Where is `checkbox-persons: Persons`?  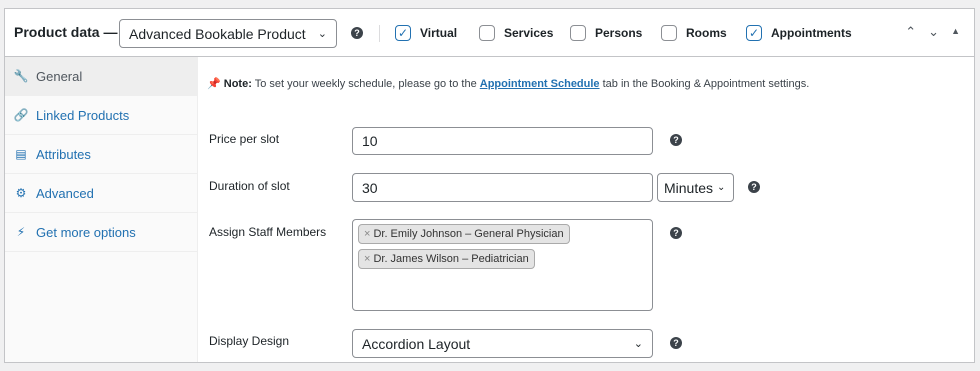 checkbox-persons: Persons is located at coordinates (606, 33).